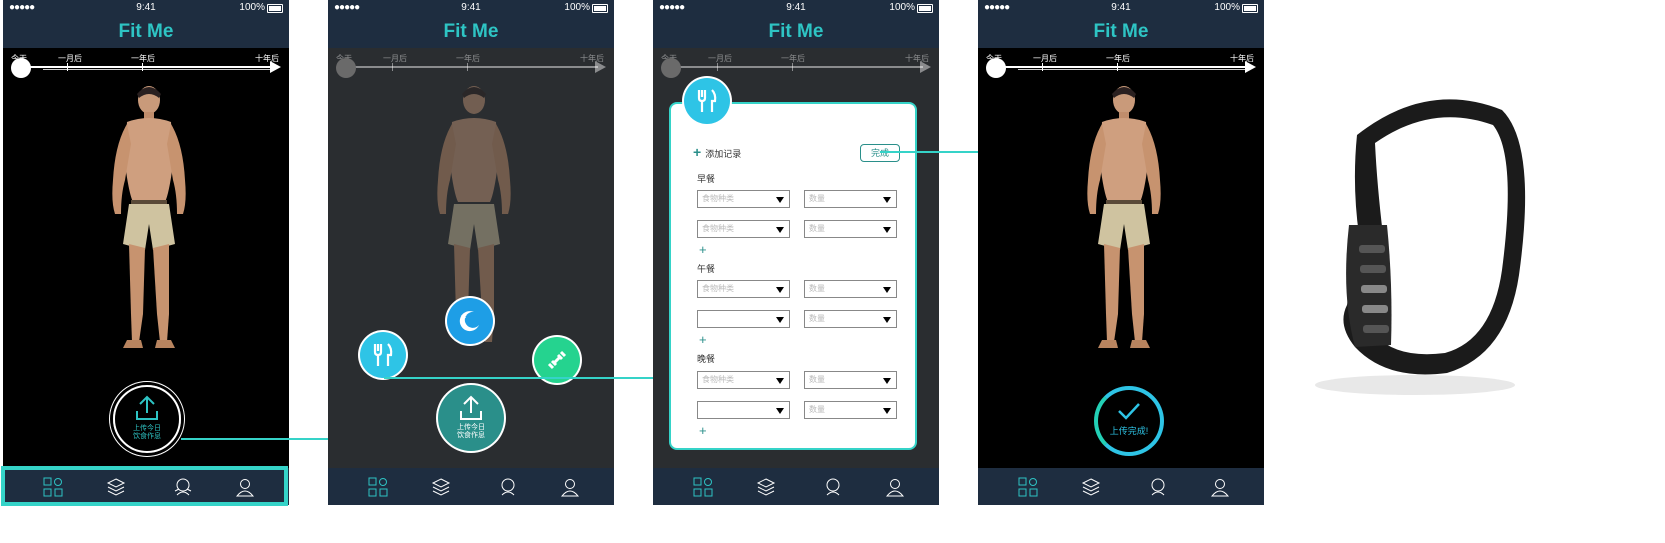  I want to click on diet-button, so click(383, 355).